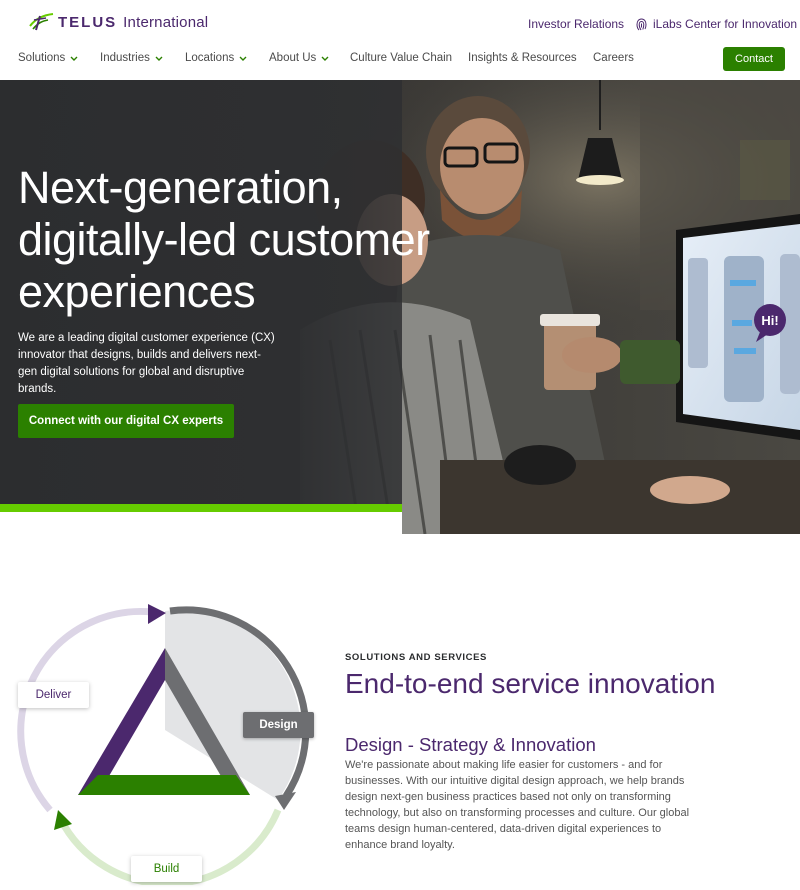  I want to click on nav-item-label: Solutions, so click(42, 58).